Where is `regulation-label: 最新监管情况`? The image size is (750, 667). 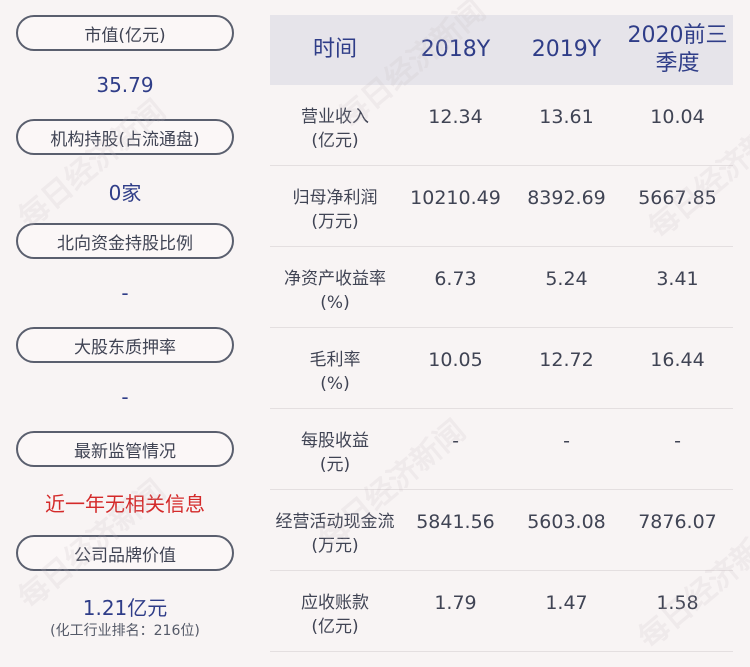
regulation-label: 最新监管情况 is located at coordinates (125, 449).